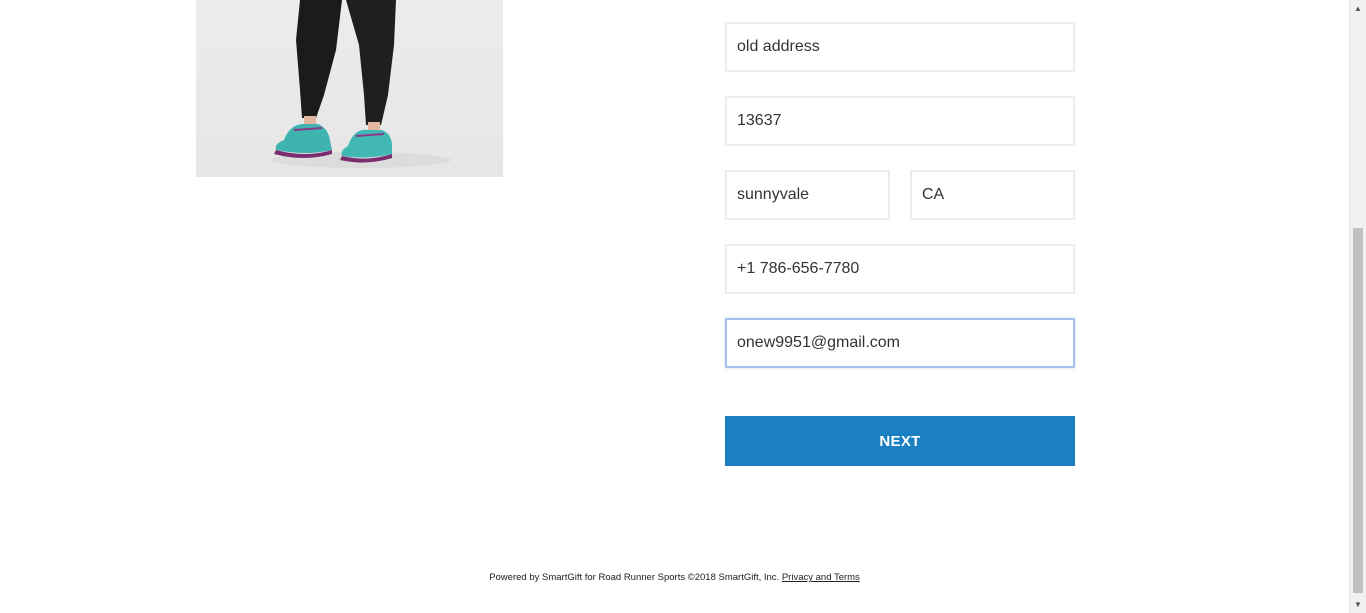  What do you see at coordinates (900, 441) in the screenshot?
I see `next-button: NEXT` at bounding box center [900, 441].